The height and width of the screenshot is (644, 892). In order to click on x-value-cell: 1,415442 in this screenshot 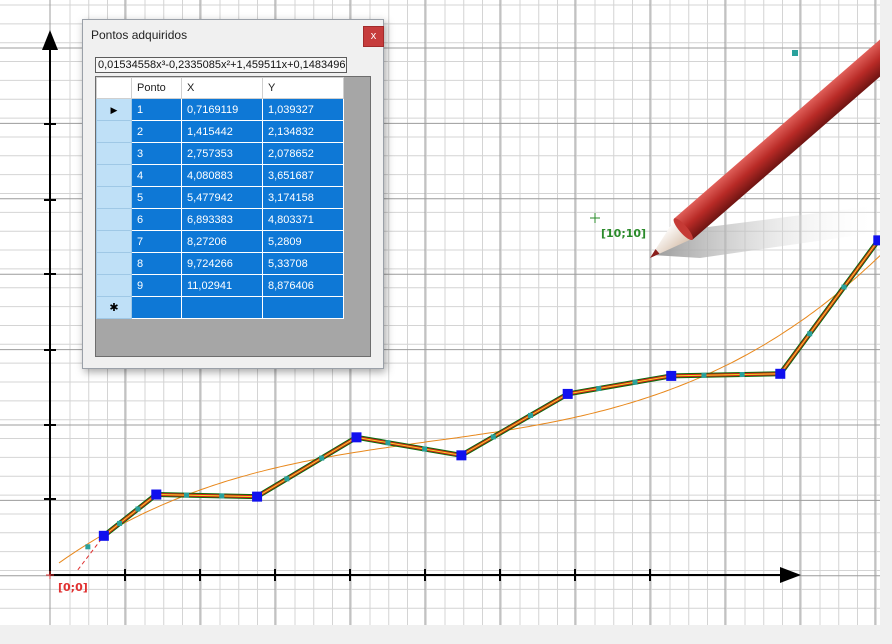, I will do `click(222, 131)`.